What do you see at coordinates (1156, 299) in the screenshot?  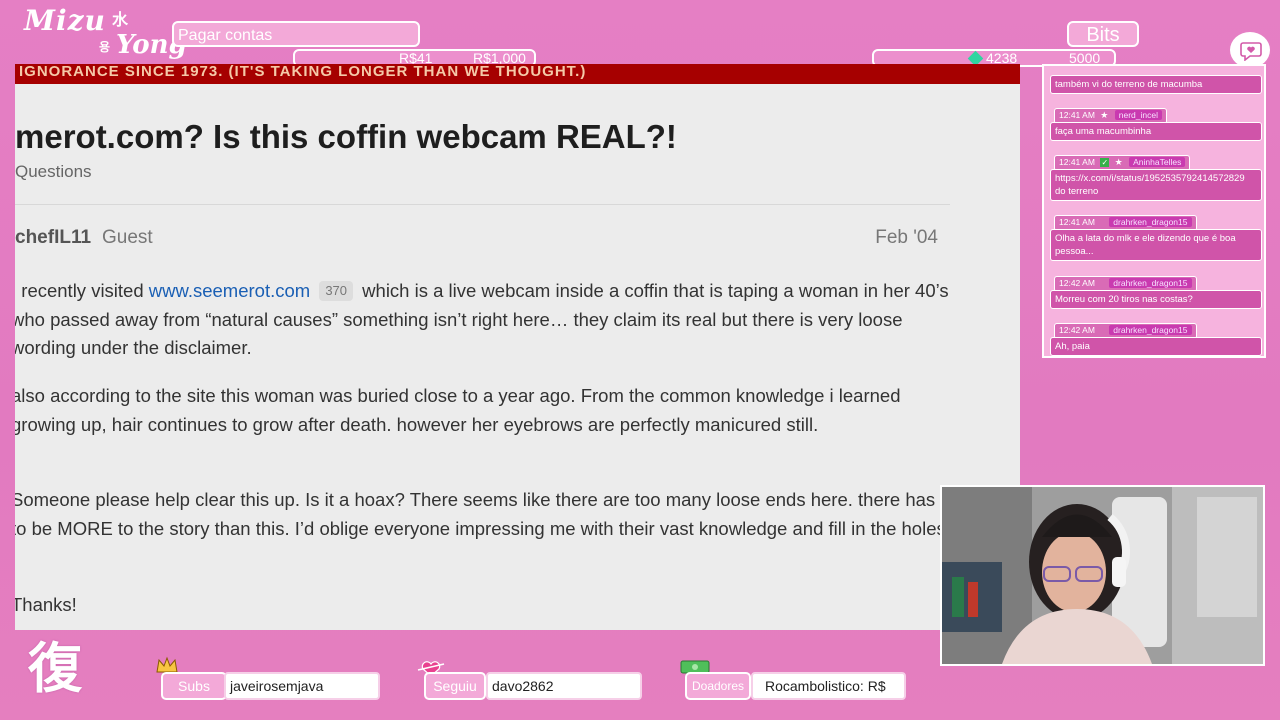 I see `chat-message-text: Morreu com 20 tiros nas costas?` at bounding box center [1156, 299].